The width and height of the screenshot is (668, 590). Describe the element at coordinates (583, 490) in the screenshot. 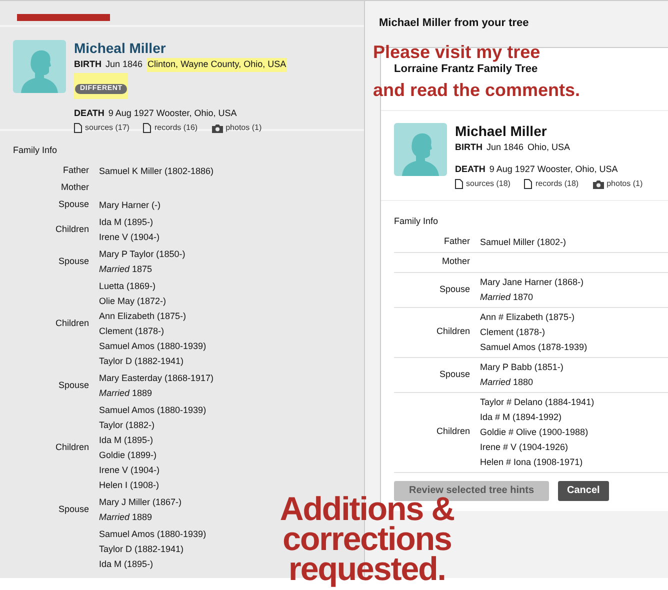

I see `cancel-button: Cancel` at that location.